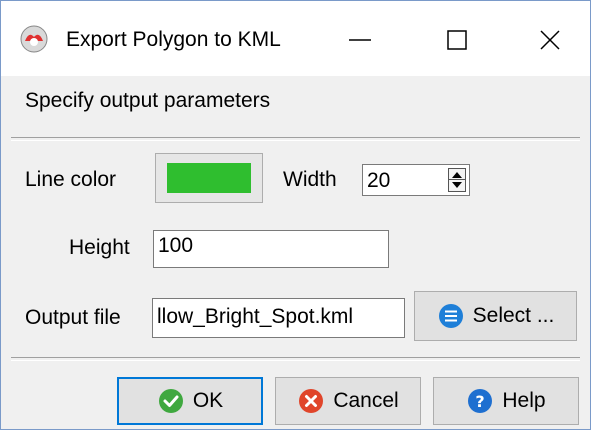  What do you see at coordinates (190, 401) in the screenshot?
I see `ok-button: OK` at bounding box center [190, 401].